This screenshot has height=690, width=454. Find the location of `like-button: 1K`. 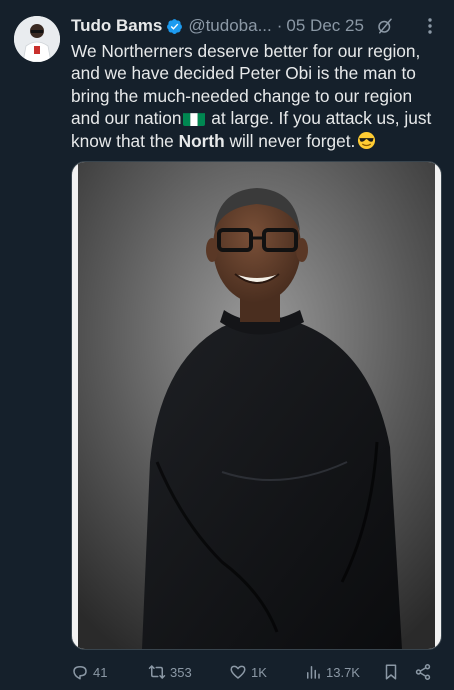

like-button: 1K is located at coordinates (248, 672).